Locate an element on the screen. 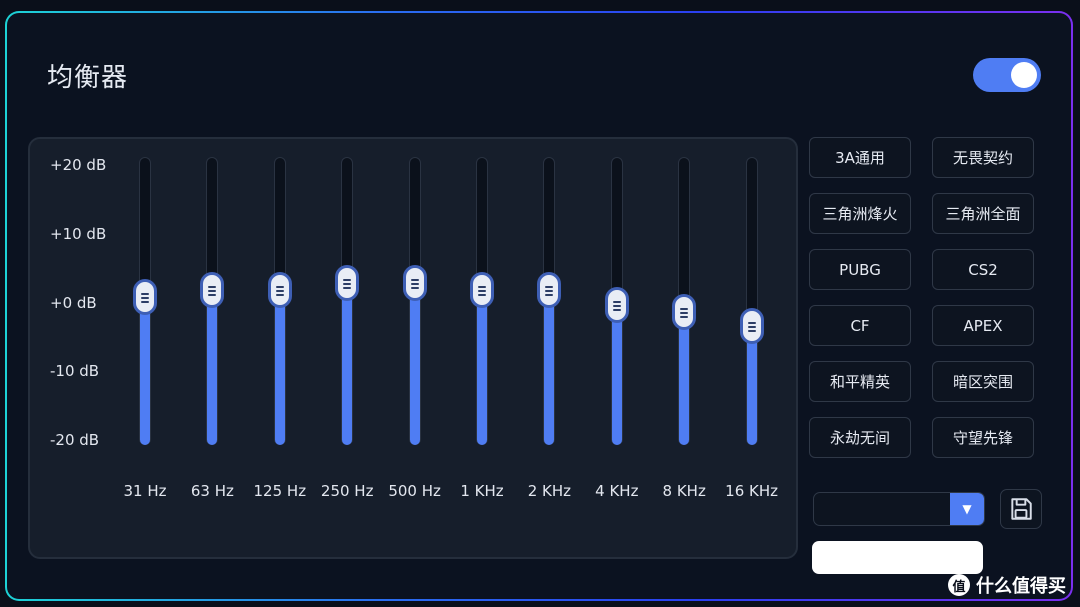 Image resolution: width=1080 pixels, height=607 pixels. db-label: -20 dB is located at coordinates (75, 440).